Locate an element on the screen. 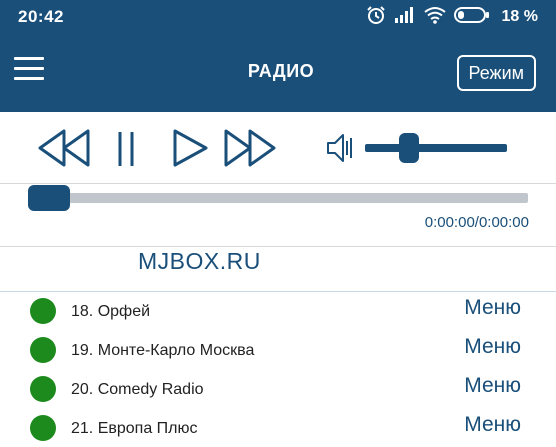 Image resolution: width=556 pixels, height=447 pixels. station-name: 21. Европа Плюс is located at coordinates (134, 428).